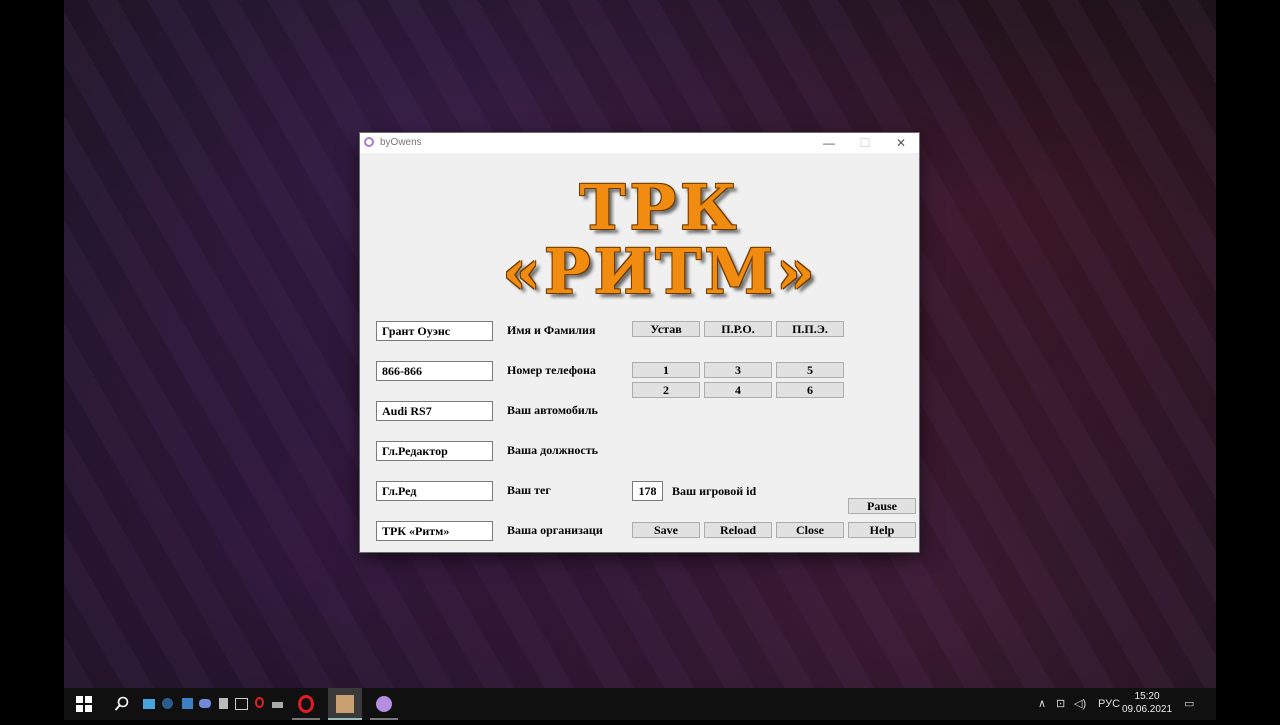 Image resolution: width=1280 pixels, height=725 pixels. What do you see at coordinates (738, 530) in the screenshot?
I see `reload-button: Reload` at bounding box center [738, 530].